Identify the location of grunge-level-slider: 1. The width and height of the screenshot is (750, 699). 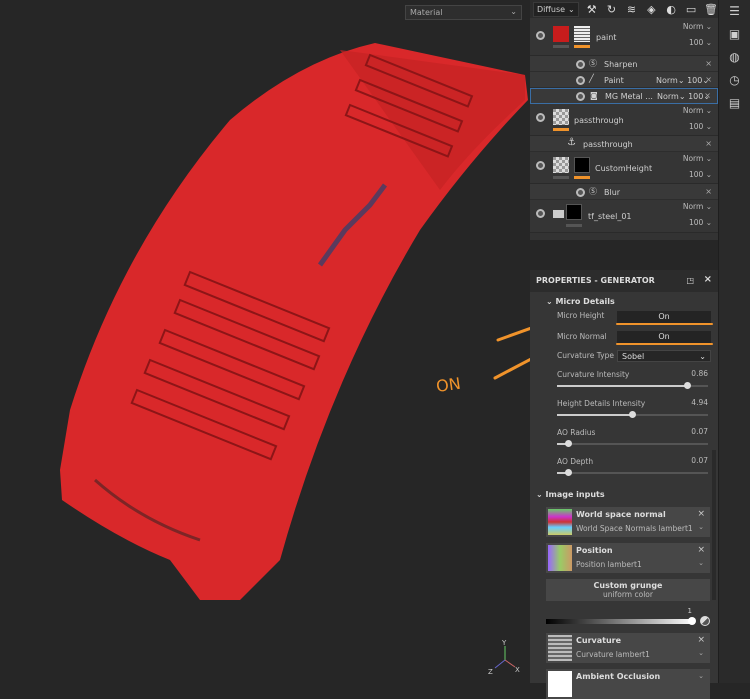
(628, 618).